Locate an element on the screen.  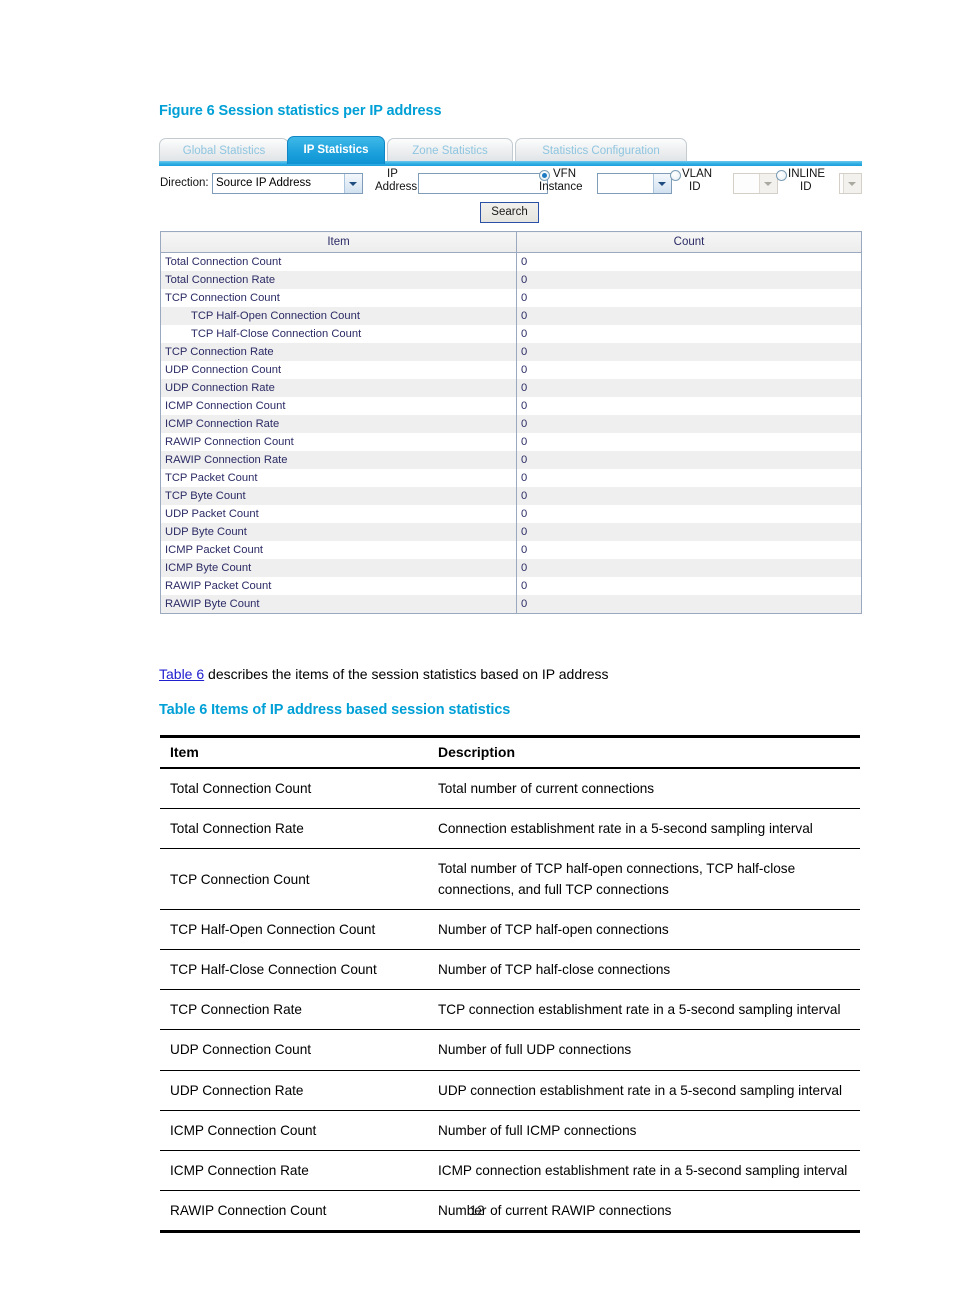
stats-cell-item: TCP Connection Rate is located at coordinates (338, 352).